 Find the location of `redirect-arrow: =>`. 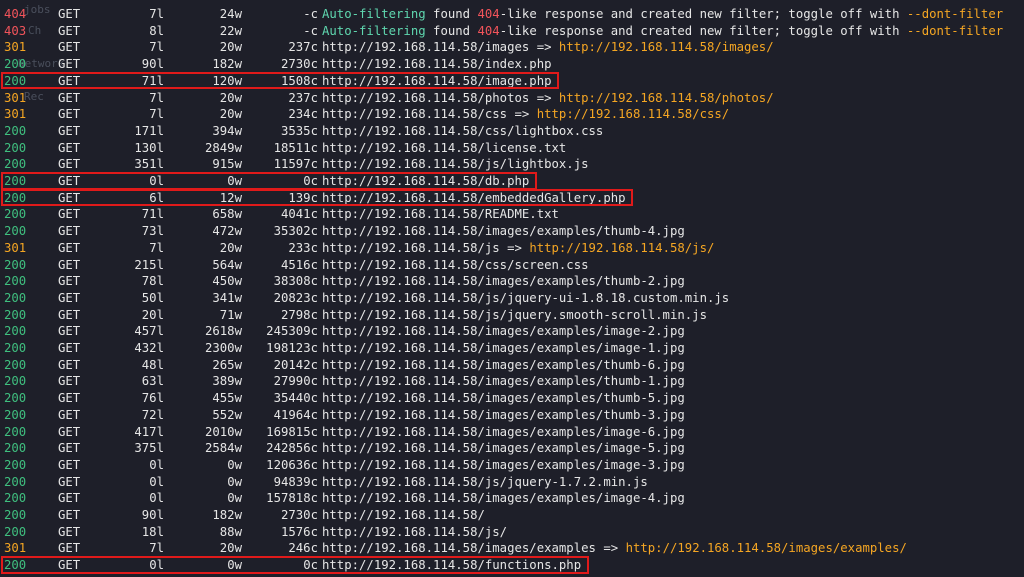

redirect-arrow: => is located at coordinates (514, 247).